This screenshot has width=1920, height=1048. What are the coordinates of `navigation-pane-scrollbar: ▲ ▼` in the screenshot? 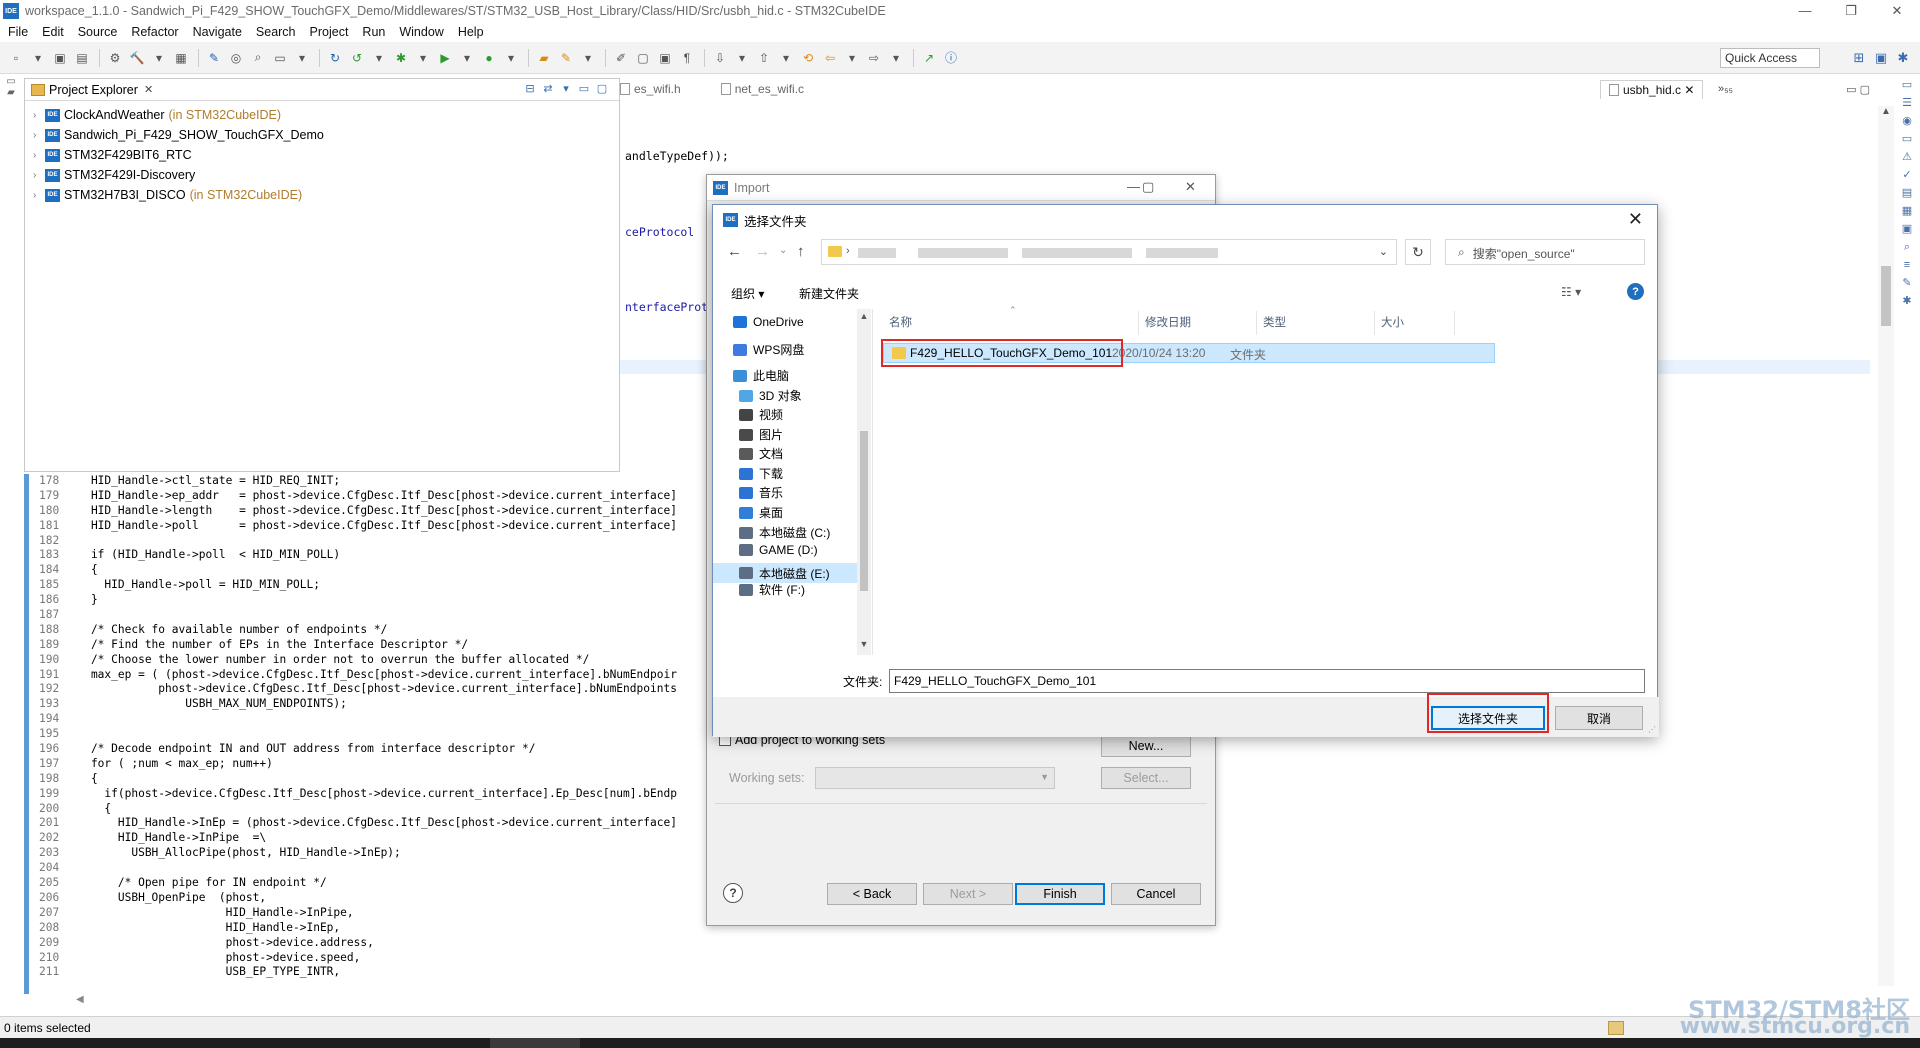 It's located at (864, 482).